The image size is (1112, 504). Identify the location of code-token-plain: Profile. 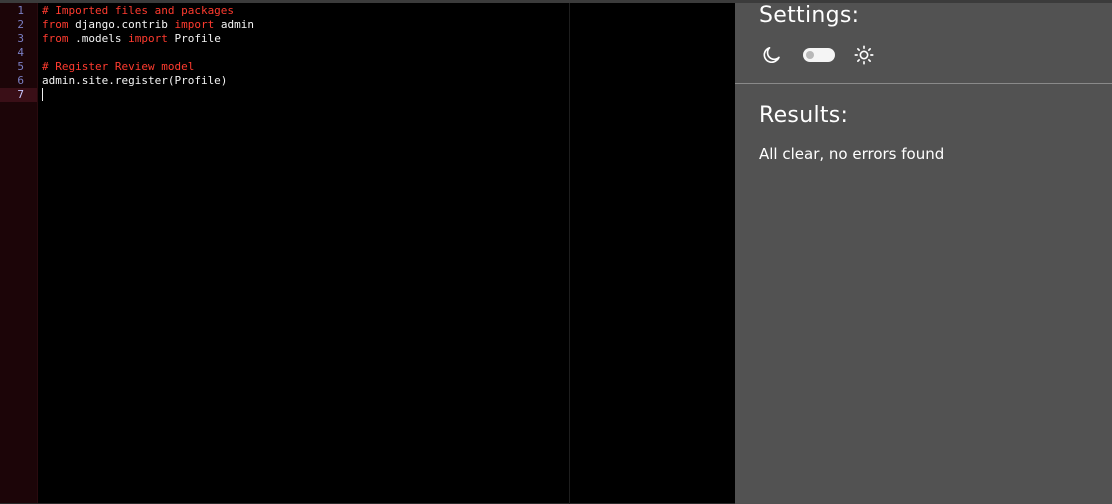
(194, 38).